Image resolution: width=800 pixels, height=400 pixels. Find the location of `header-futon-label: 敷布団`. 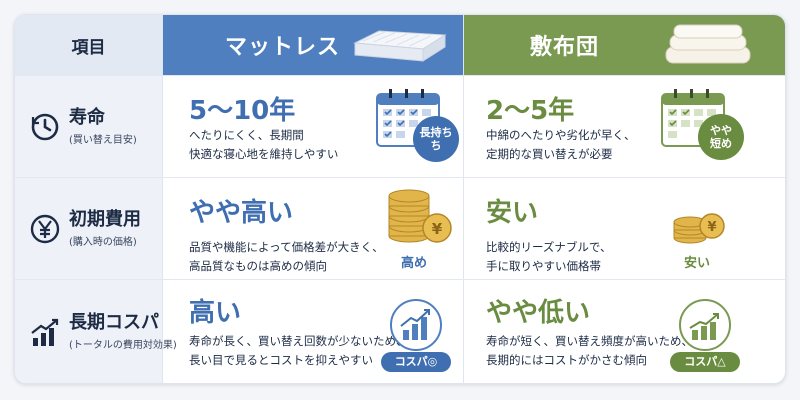

header-futon-label: 敷布団 is located at coordinates (565, 47).